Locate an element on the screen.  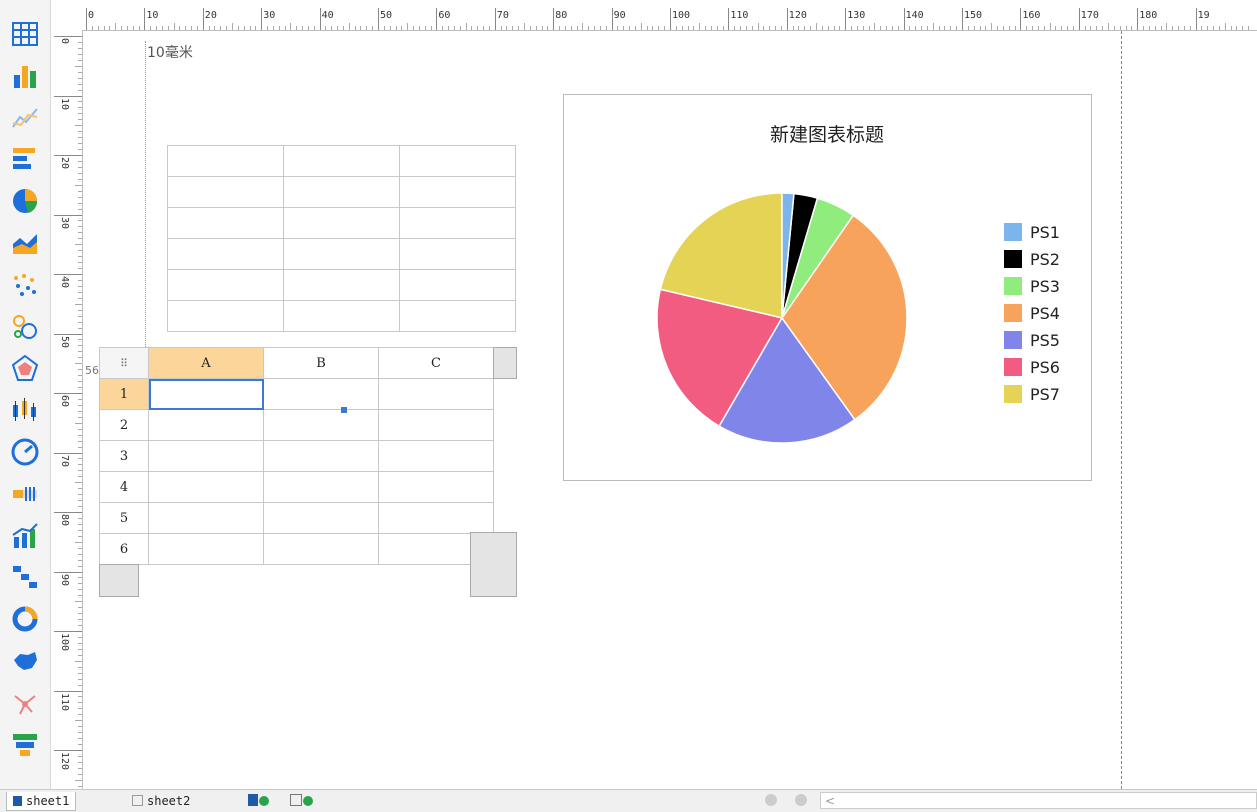
legend-label: PS6 is located at coordinates (1045, 367).